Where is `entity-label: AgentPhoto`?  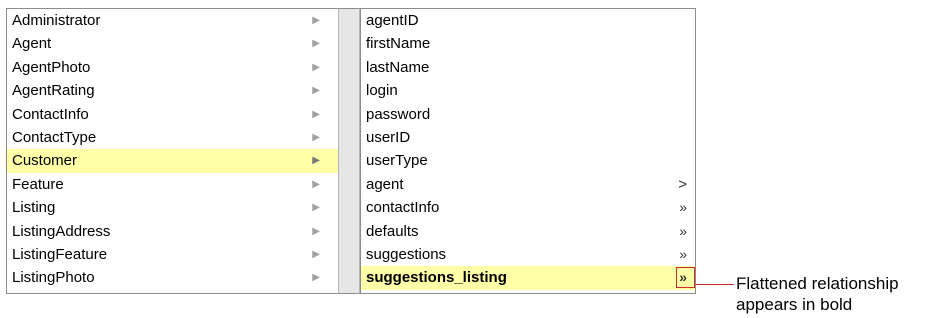 entity-label: AgentPhoto is located at coordinates (51, 67).